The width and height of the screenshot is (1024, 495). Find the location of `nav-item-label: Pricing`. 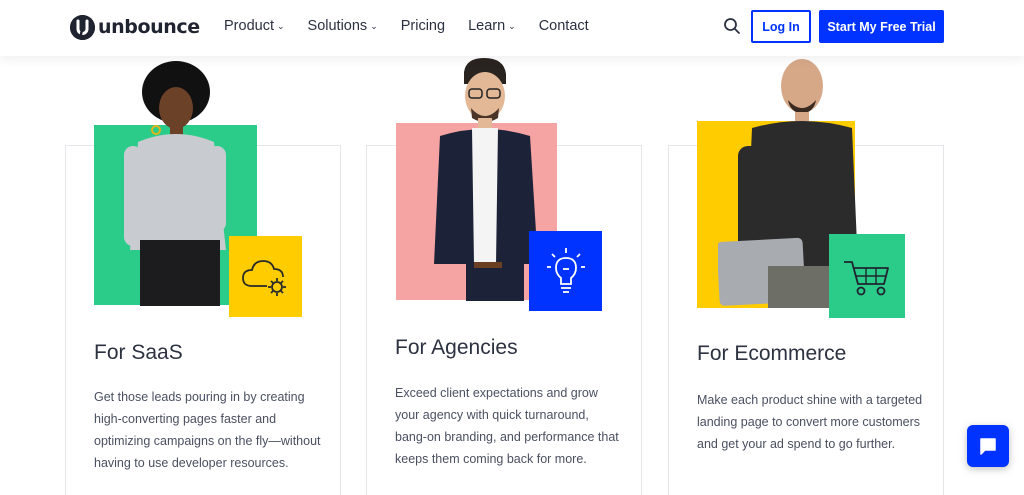

nav-item-label: Pricing is located at coordinates (423, 26).